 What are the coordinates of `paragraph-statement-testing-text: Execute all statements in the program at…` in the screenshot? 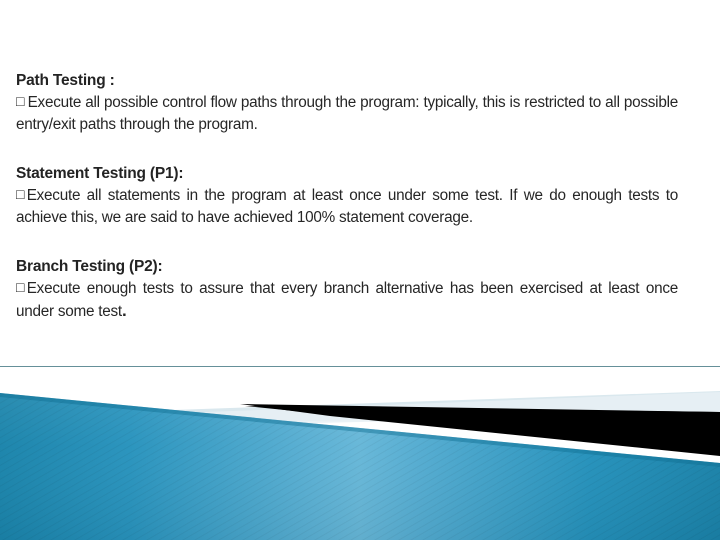 It's located at (347, 206).